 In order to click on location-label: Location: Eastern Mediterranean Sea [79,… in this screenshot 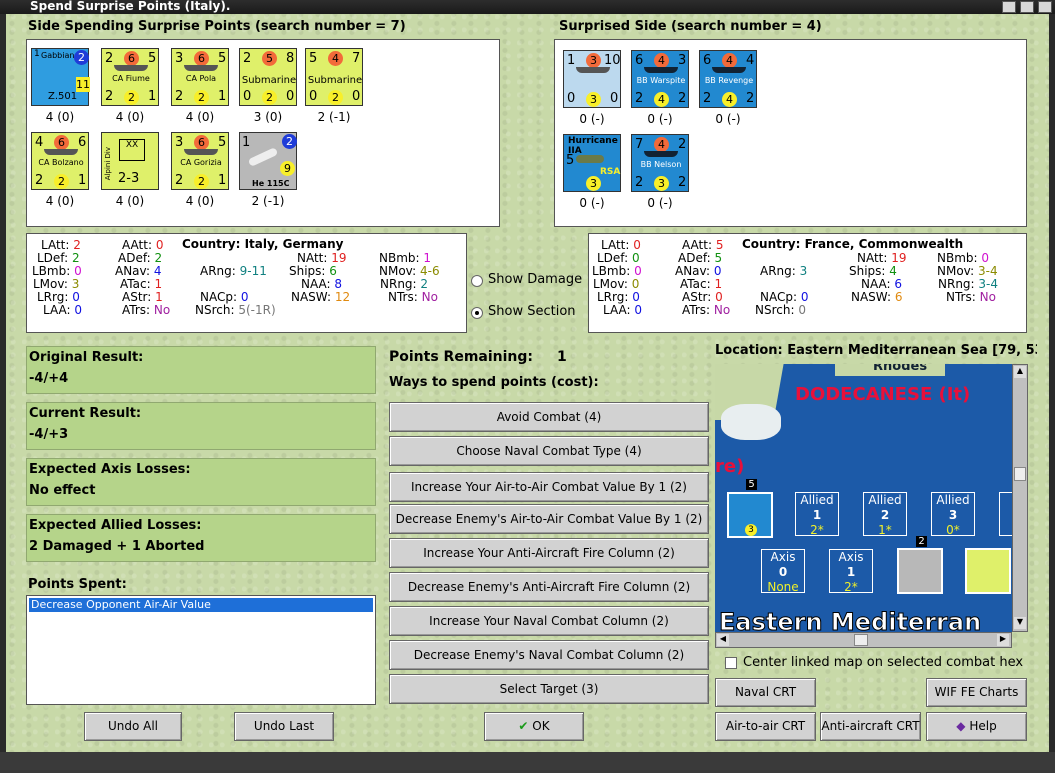, I will do `click(876, 350)`.